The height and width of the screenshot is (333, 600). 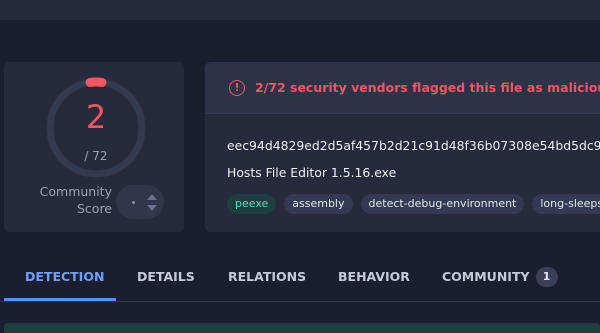 What do you see at coordinates (374, 282) in the screenshot?
I see `tab-behavior: BEHAVIOR` at bounding box center [374, 282].